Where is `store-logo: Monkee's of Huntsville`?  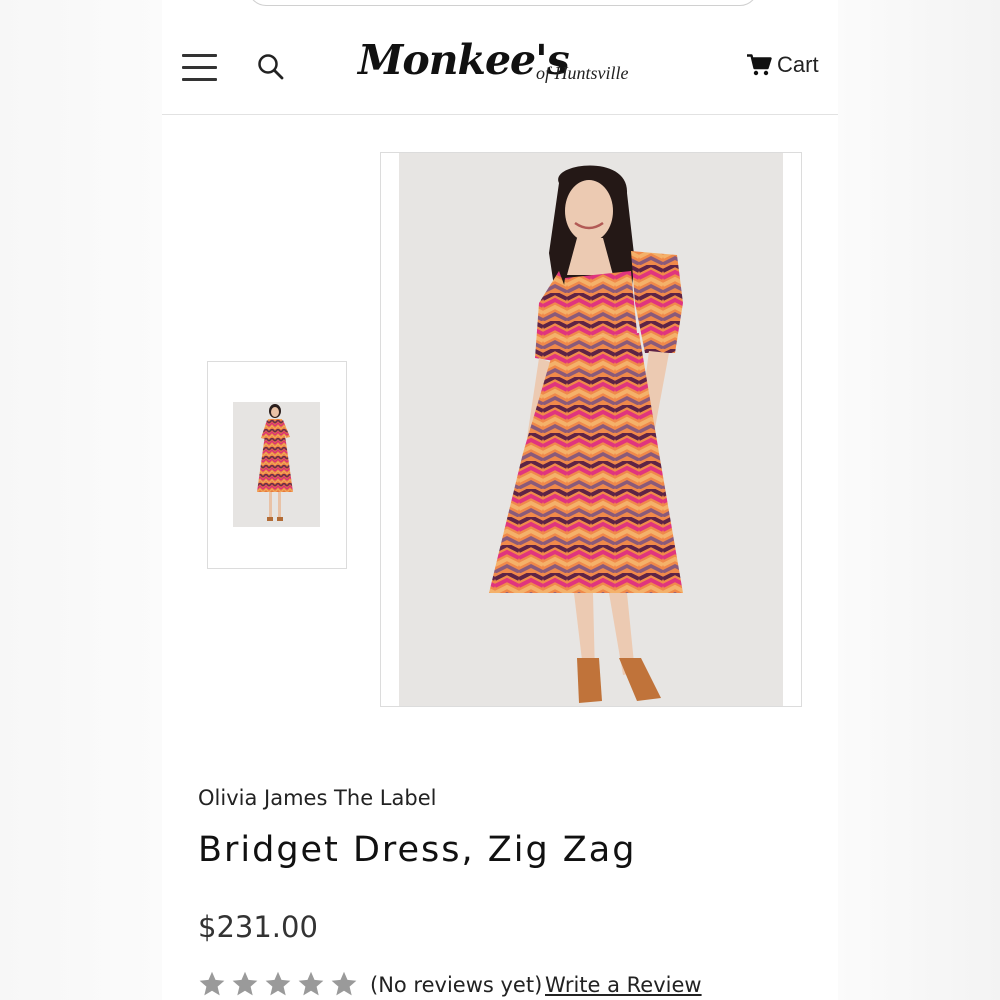 store-logo: Monkee's of Huntsville is located at coordinates (503, 67).